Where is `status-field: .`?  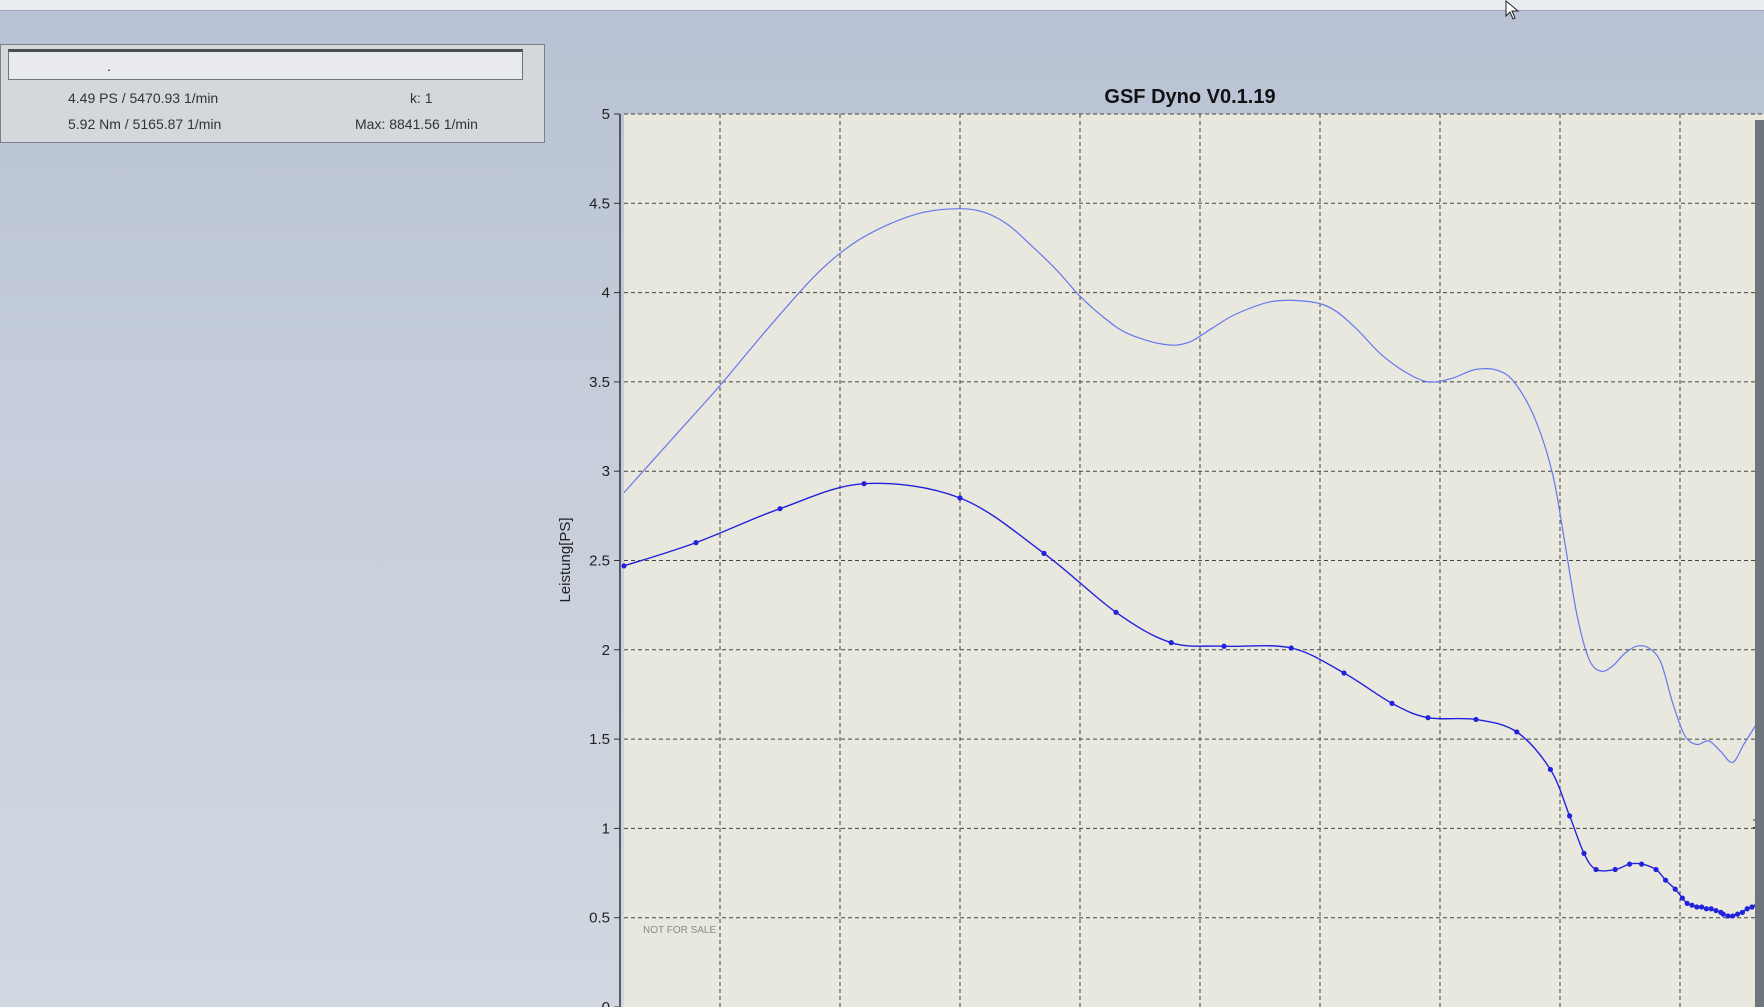 status-field: . is located at coordinates (265, 64).